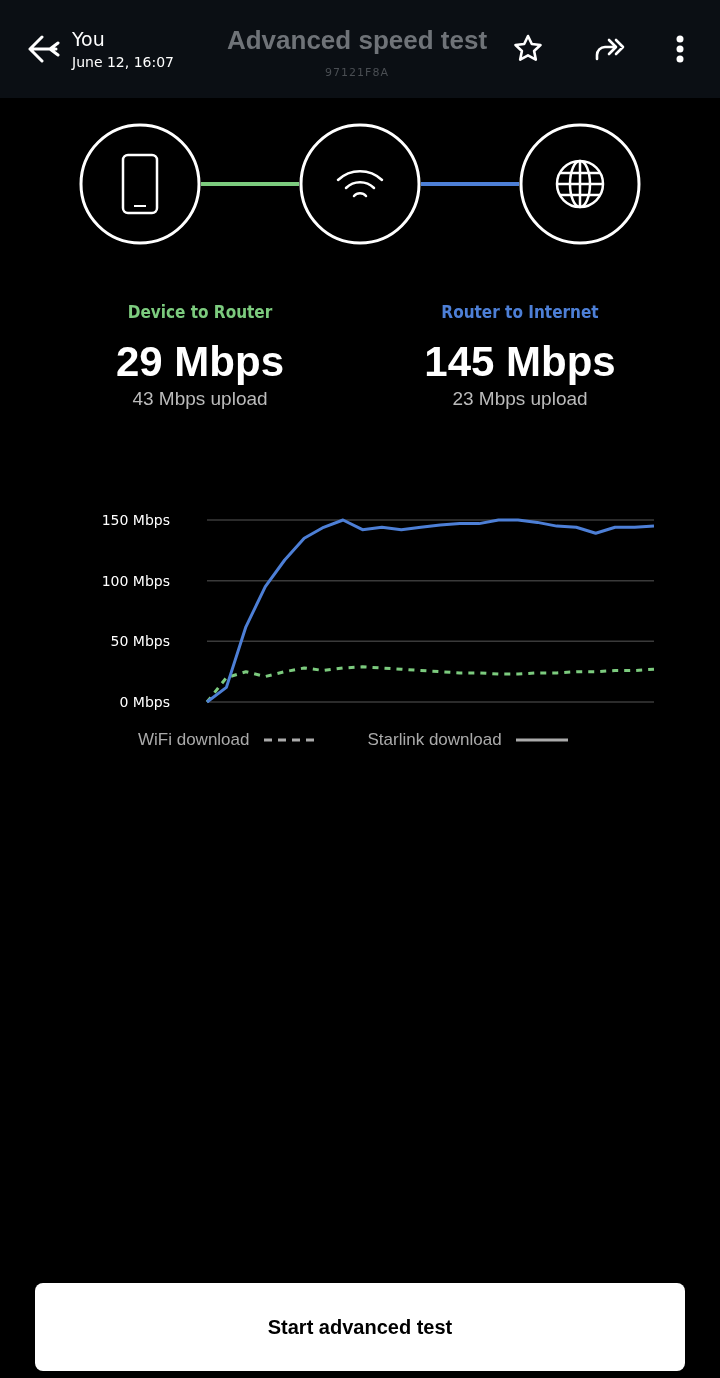 The width and height of the screenshot is (720, 1378). Describe the element at coordinates (357, 40) in the screenshot. I see `page-title: Advanced speed test` at that location.